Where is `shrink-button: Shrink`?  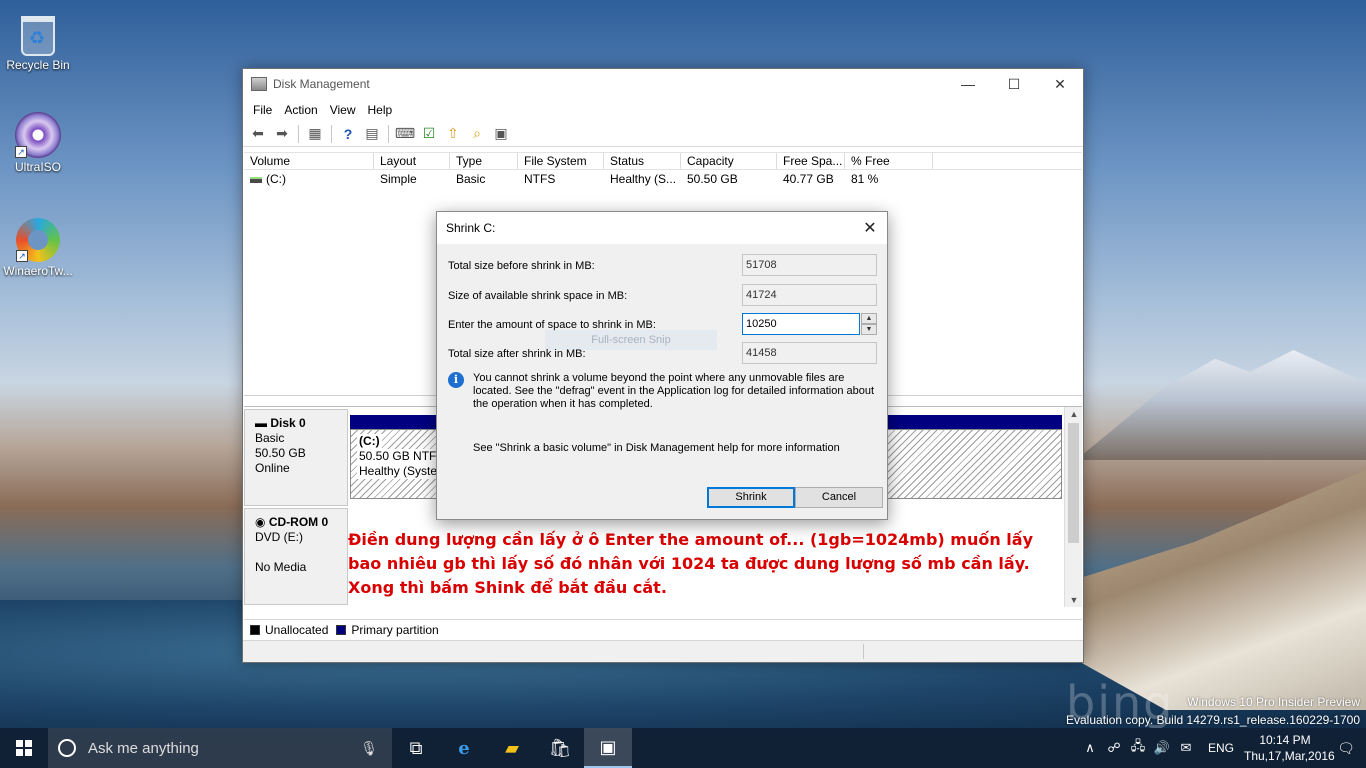 shrink-button: Shrink is located at coordinates (751, 497).